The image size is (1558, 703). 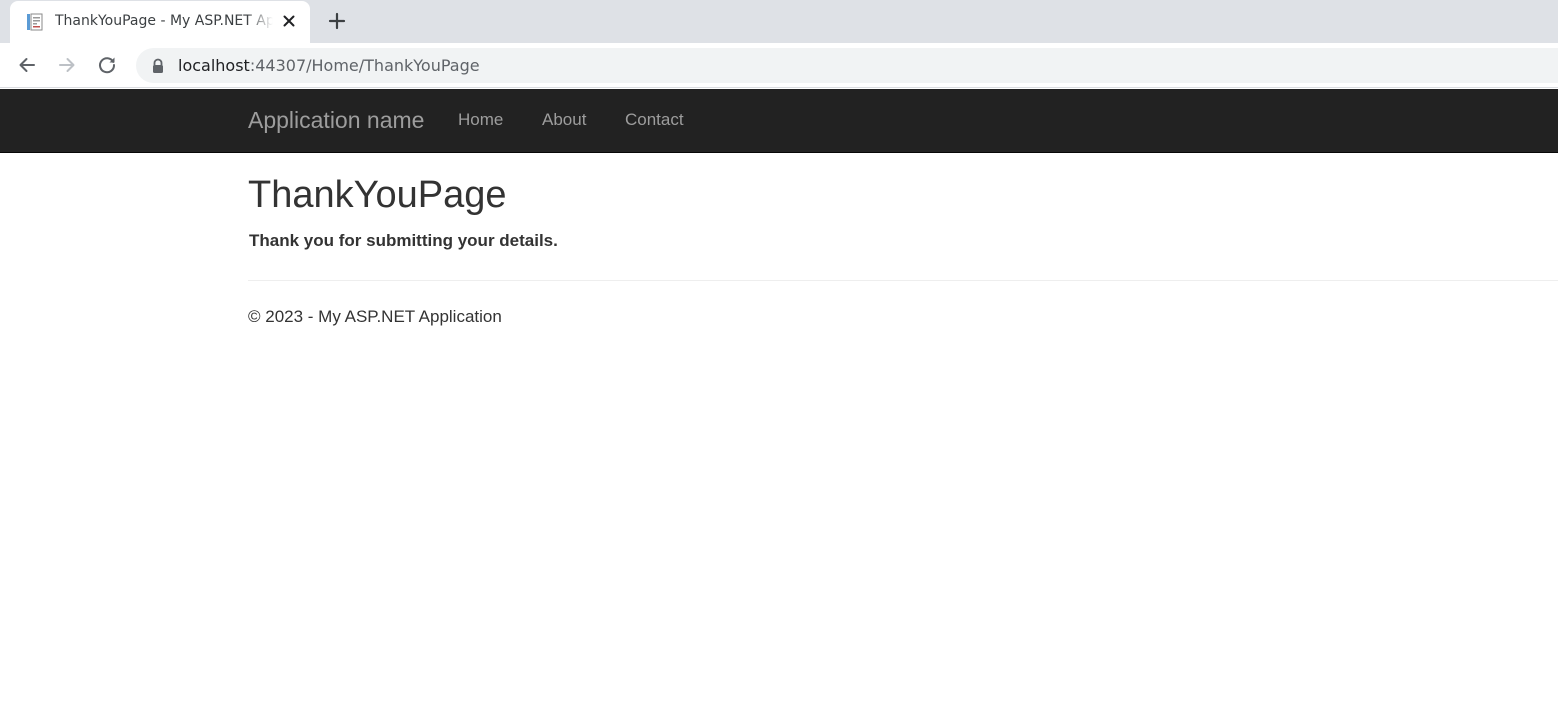 What do you see at coordinates (654, 120) in the screenshot?
I see `nav-link-contact: Contact` at bounding box center [654, 120].